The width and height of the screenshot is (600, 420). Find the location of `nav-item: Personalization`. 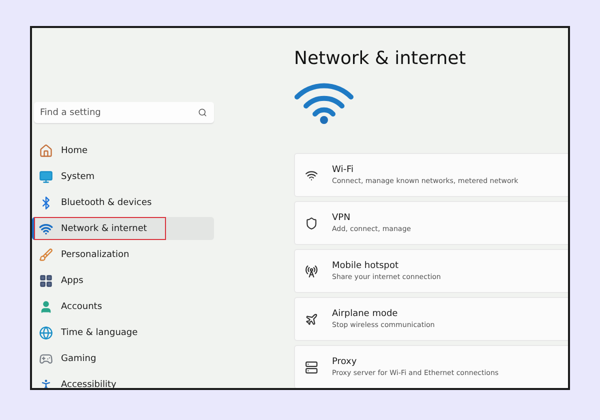

nav-item: Personalization is located at coordinates (123, 254).